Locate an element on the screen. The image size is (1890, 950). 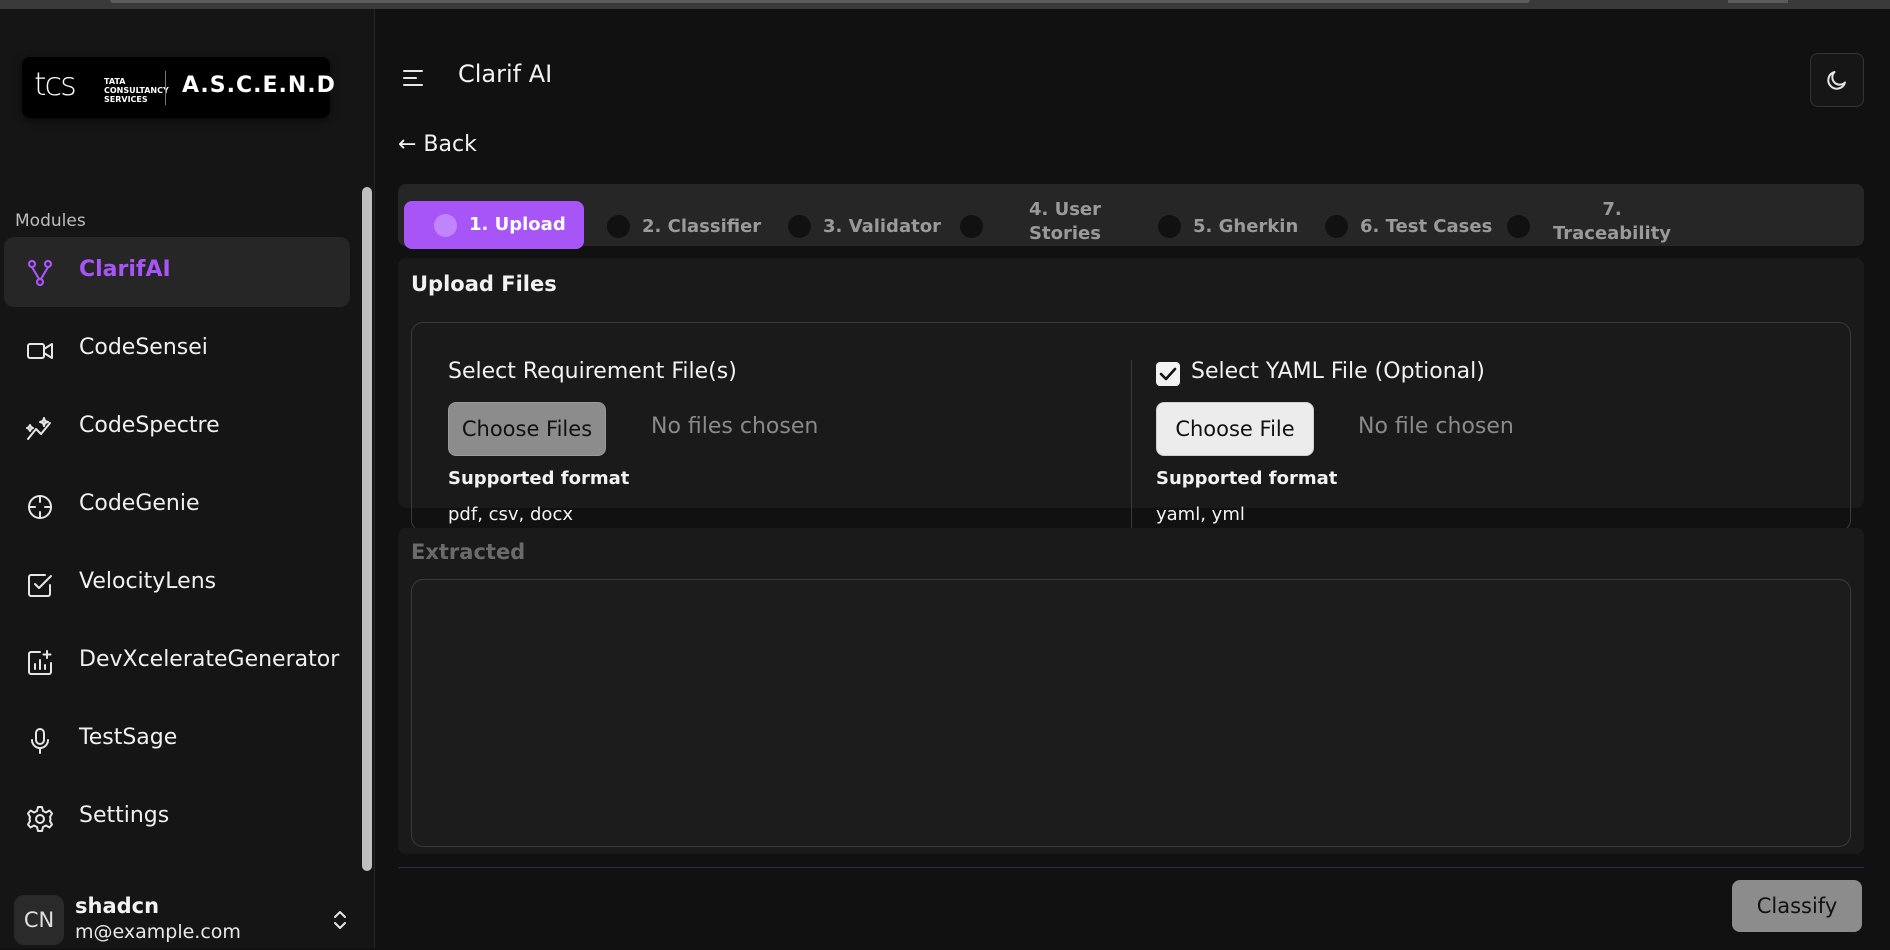
sidebar-item-devxceleratege: DevXcelerateGenerator is located at coordinates (177, 662).